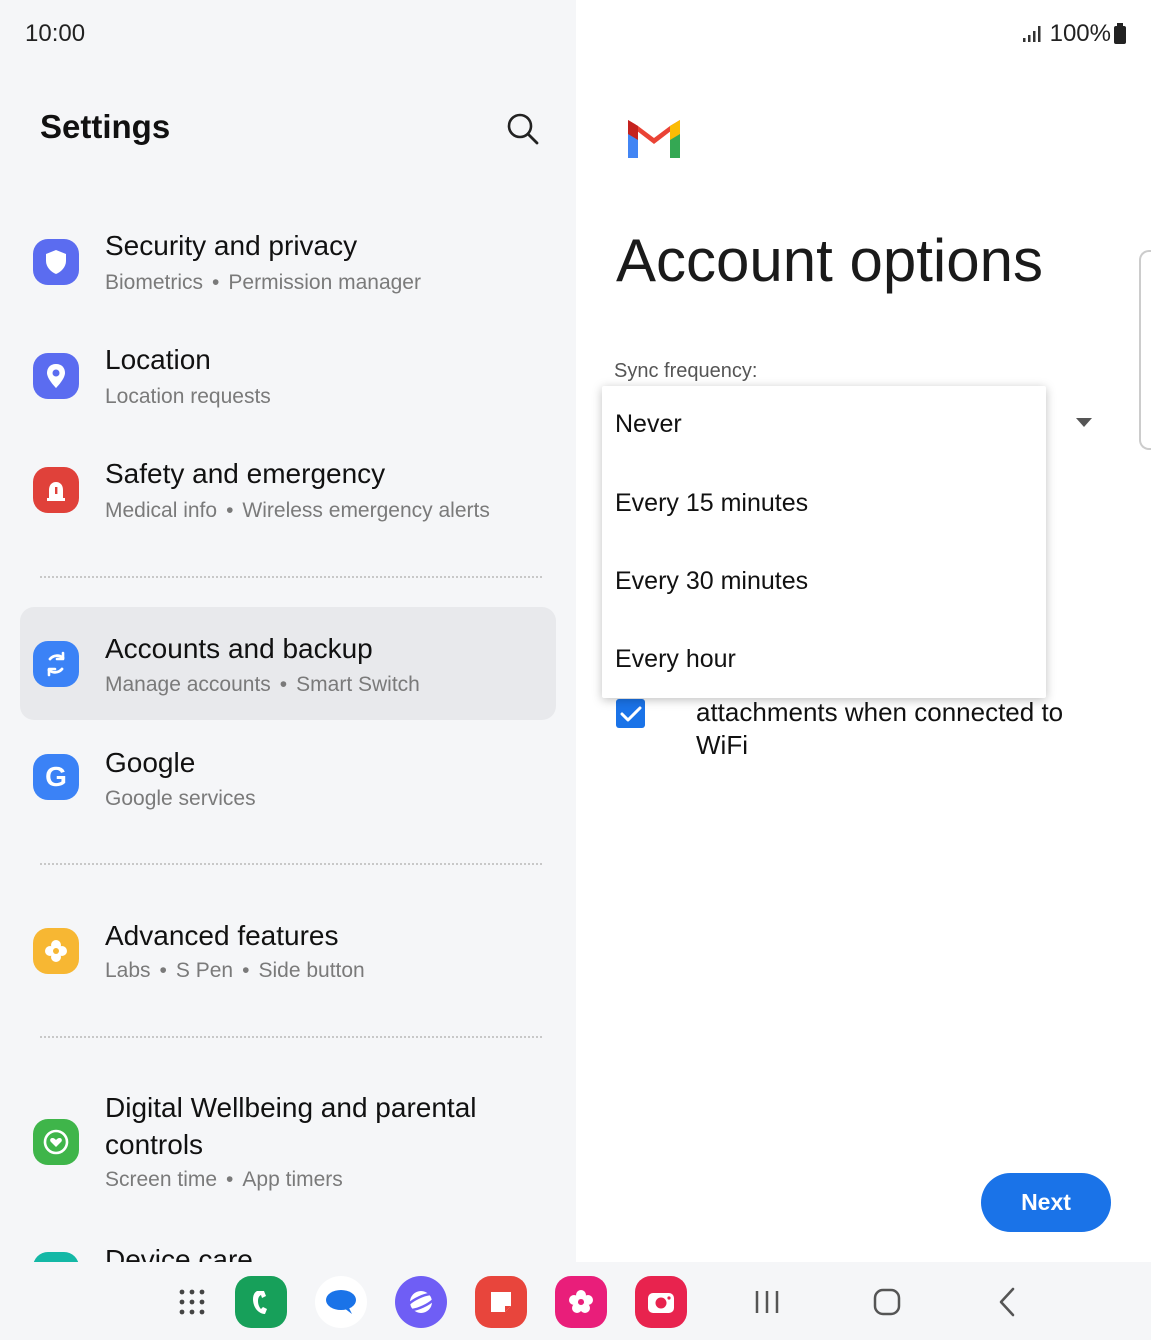 Image resolution: width=1151 pixels, height=1340 pixels. Describe the element at coordinates (150, 762) in the screenshot. I see `item-title: Google` at that location.